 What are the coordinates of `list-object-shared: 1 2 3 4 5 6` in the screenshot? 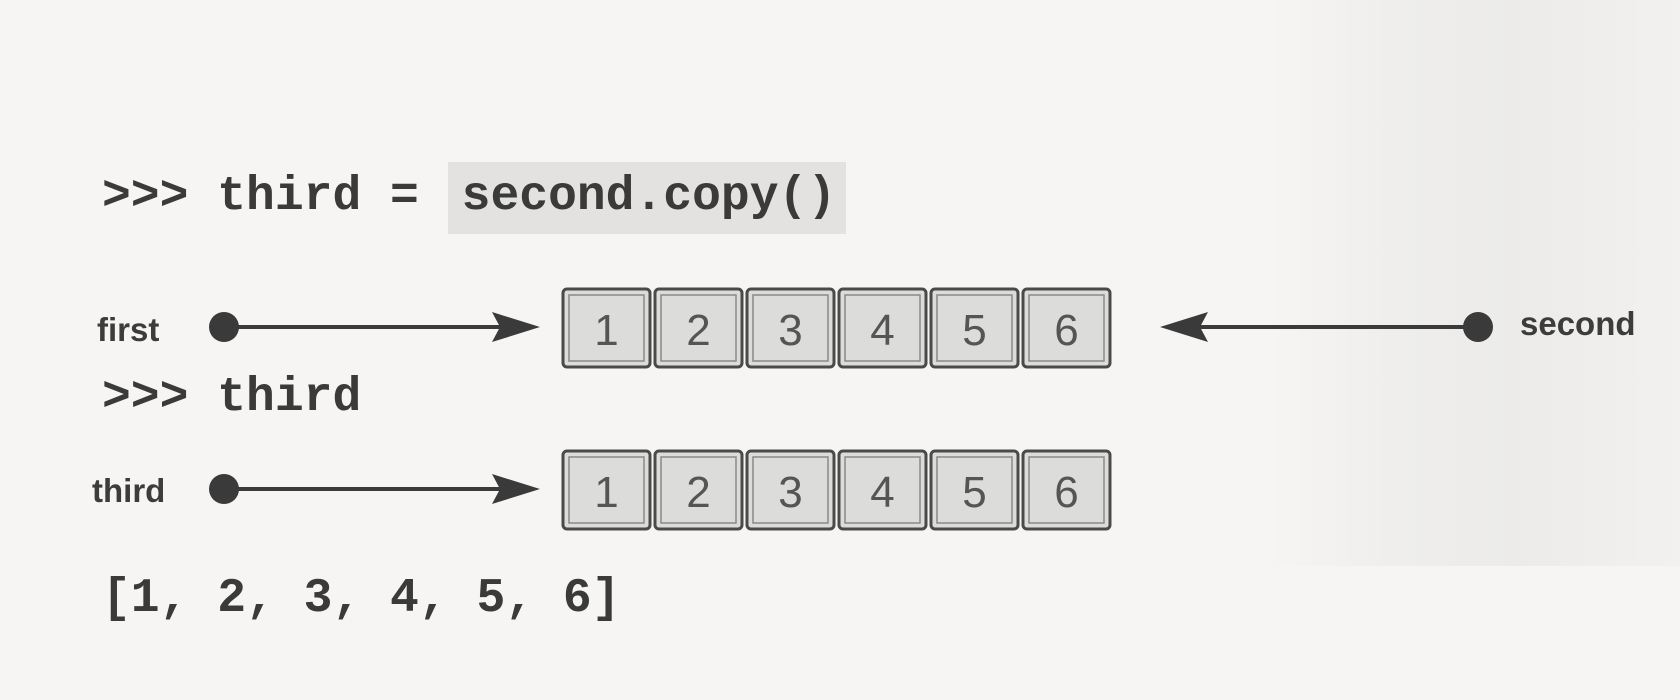 It's located at (836, 328).